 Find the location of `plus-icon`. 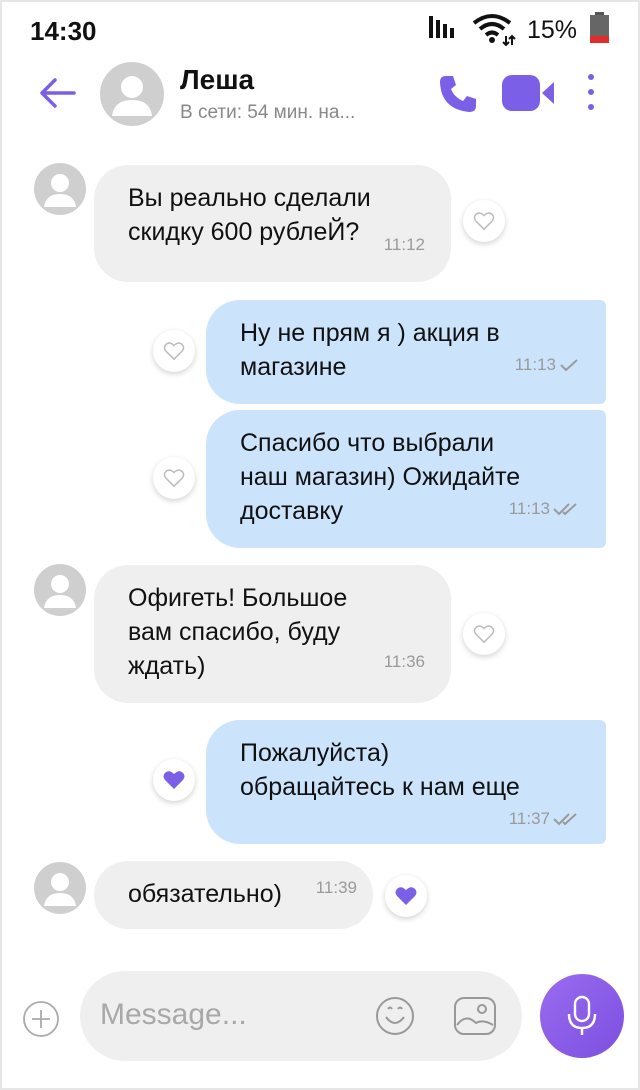

plus-icon is located at coordinates (41, 1019).